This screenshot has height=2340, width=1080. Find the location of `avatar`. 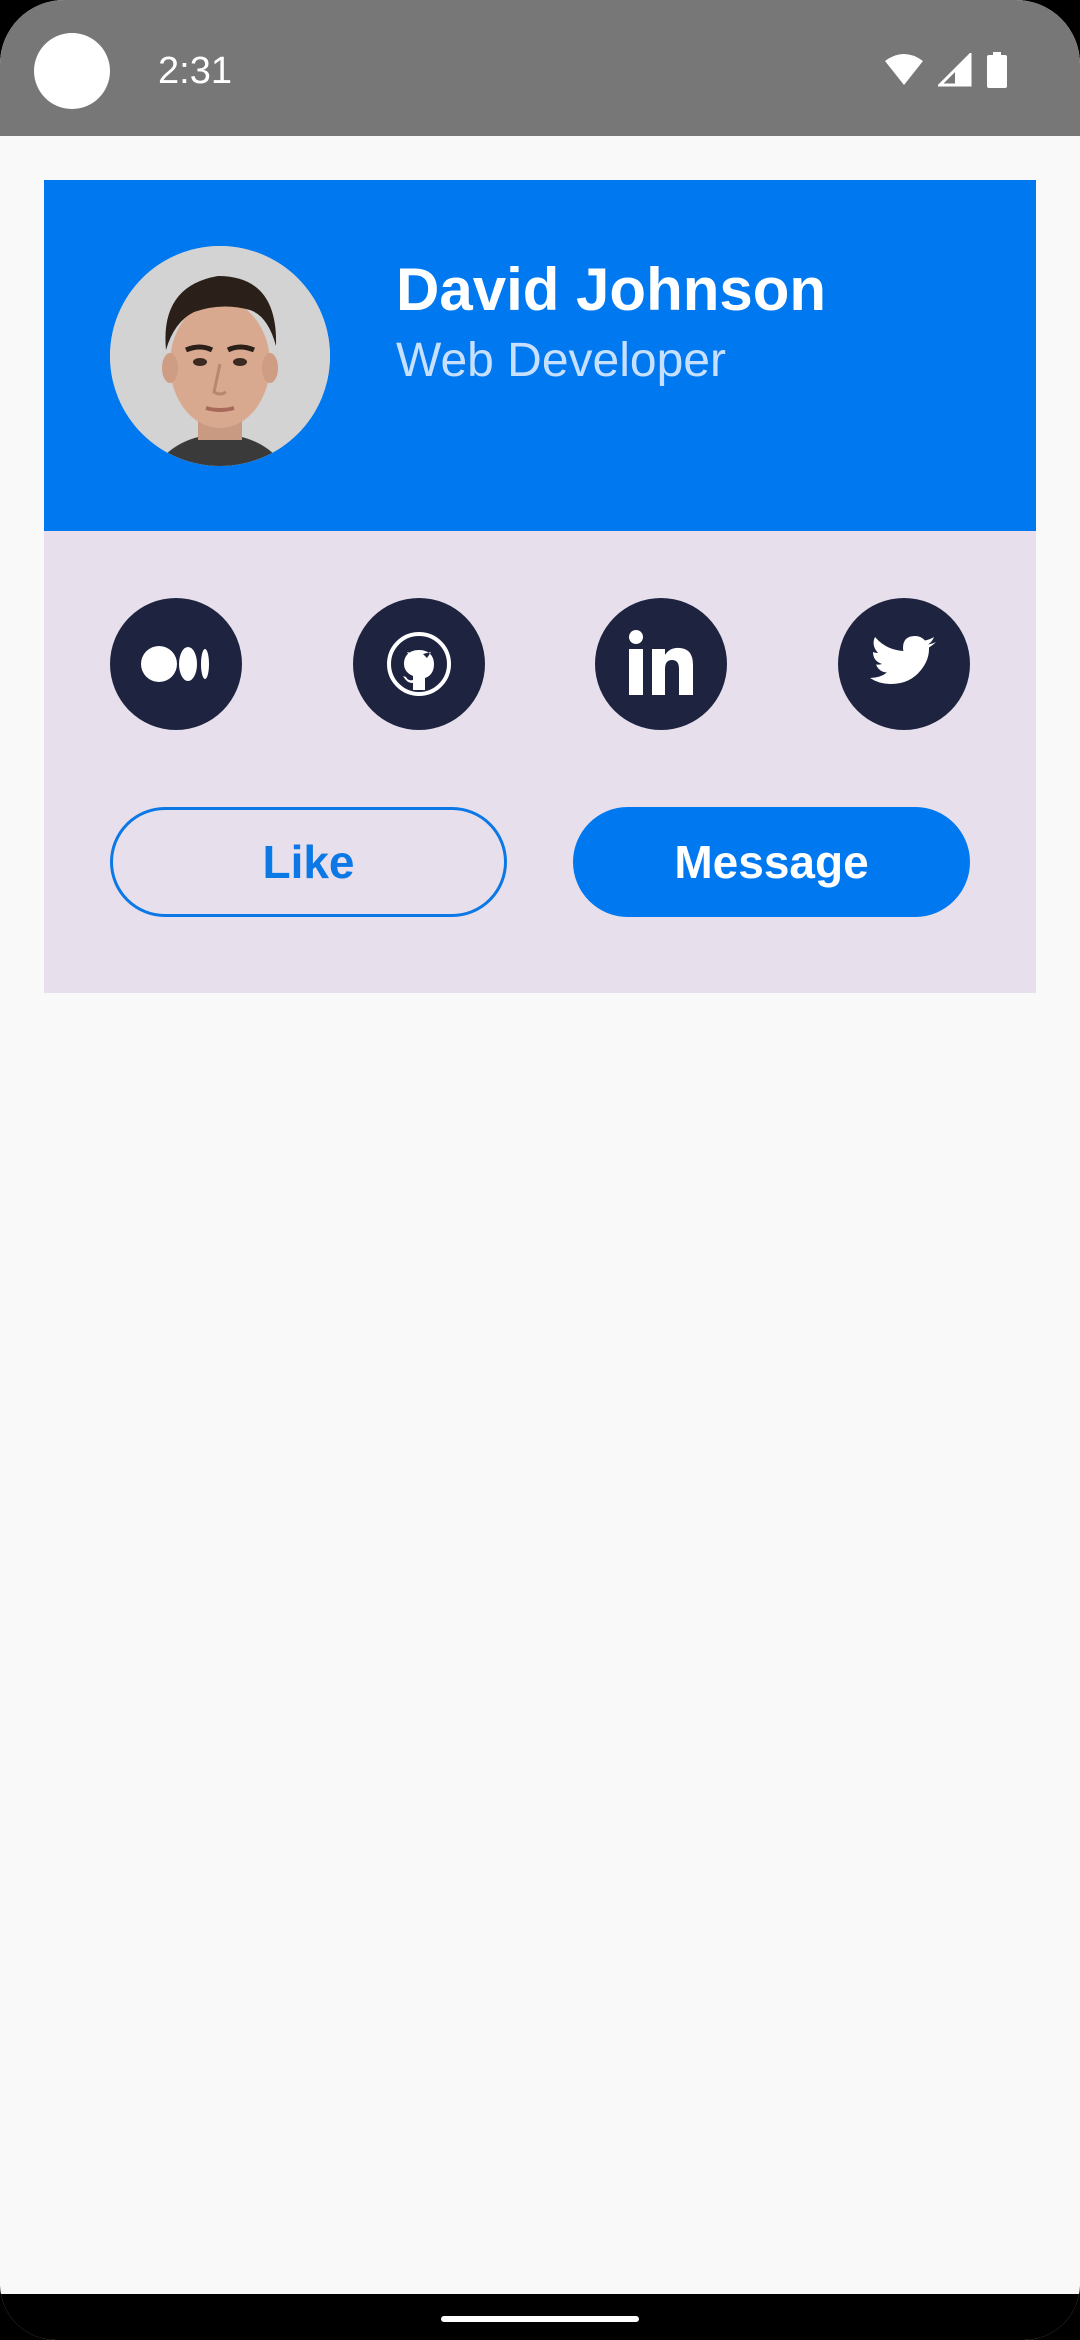

avatar is located at coordinates (220, 356).